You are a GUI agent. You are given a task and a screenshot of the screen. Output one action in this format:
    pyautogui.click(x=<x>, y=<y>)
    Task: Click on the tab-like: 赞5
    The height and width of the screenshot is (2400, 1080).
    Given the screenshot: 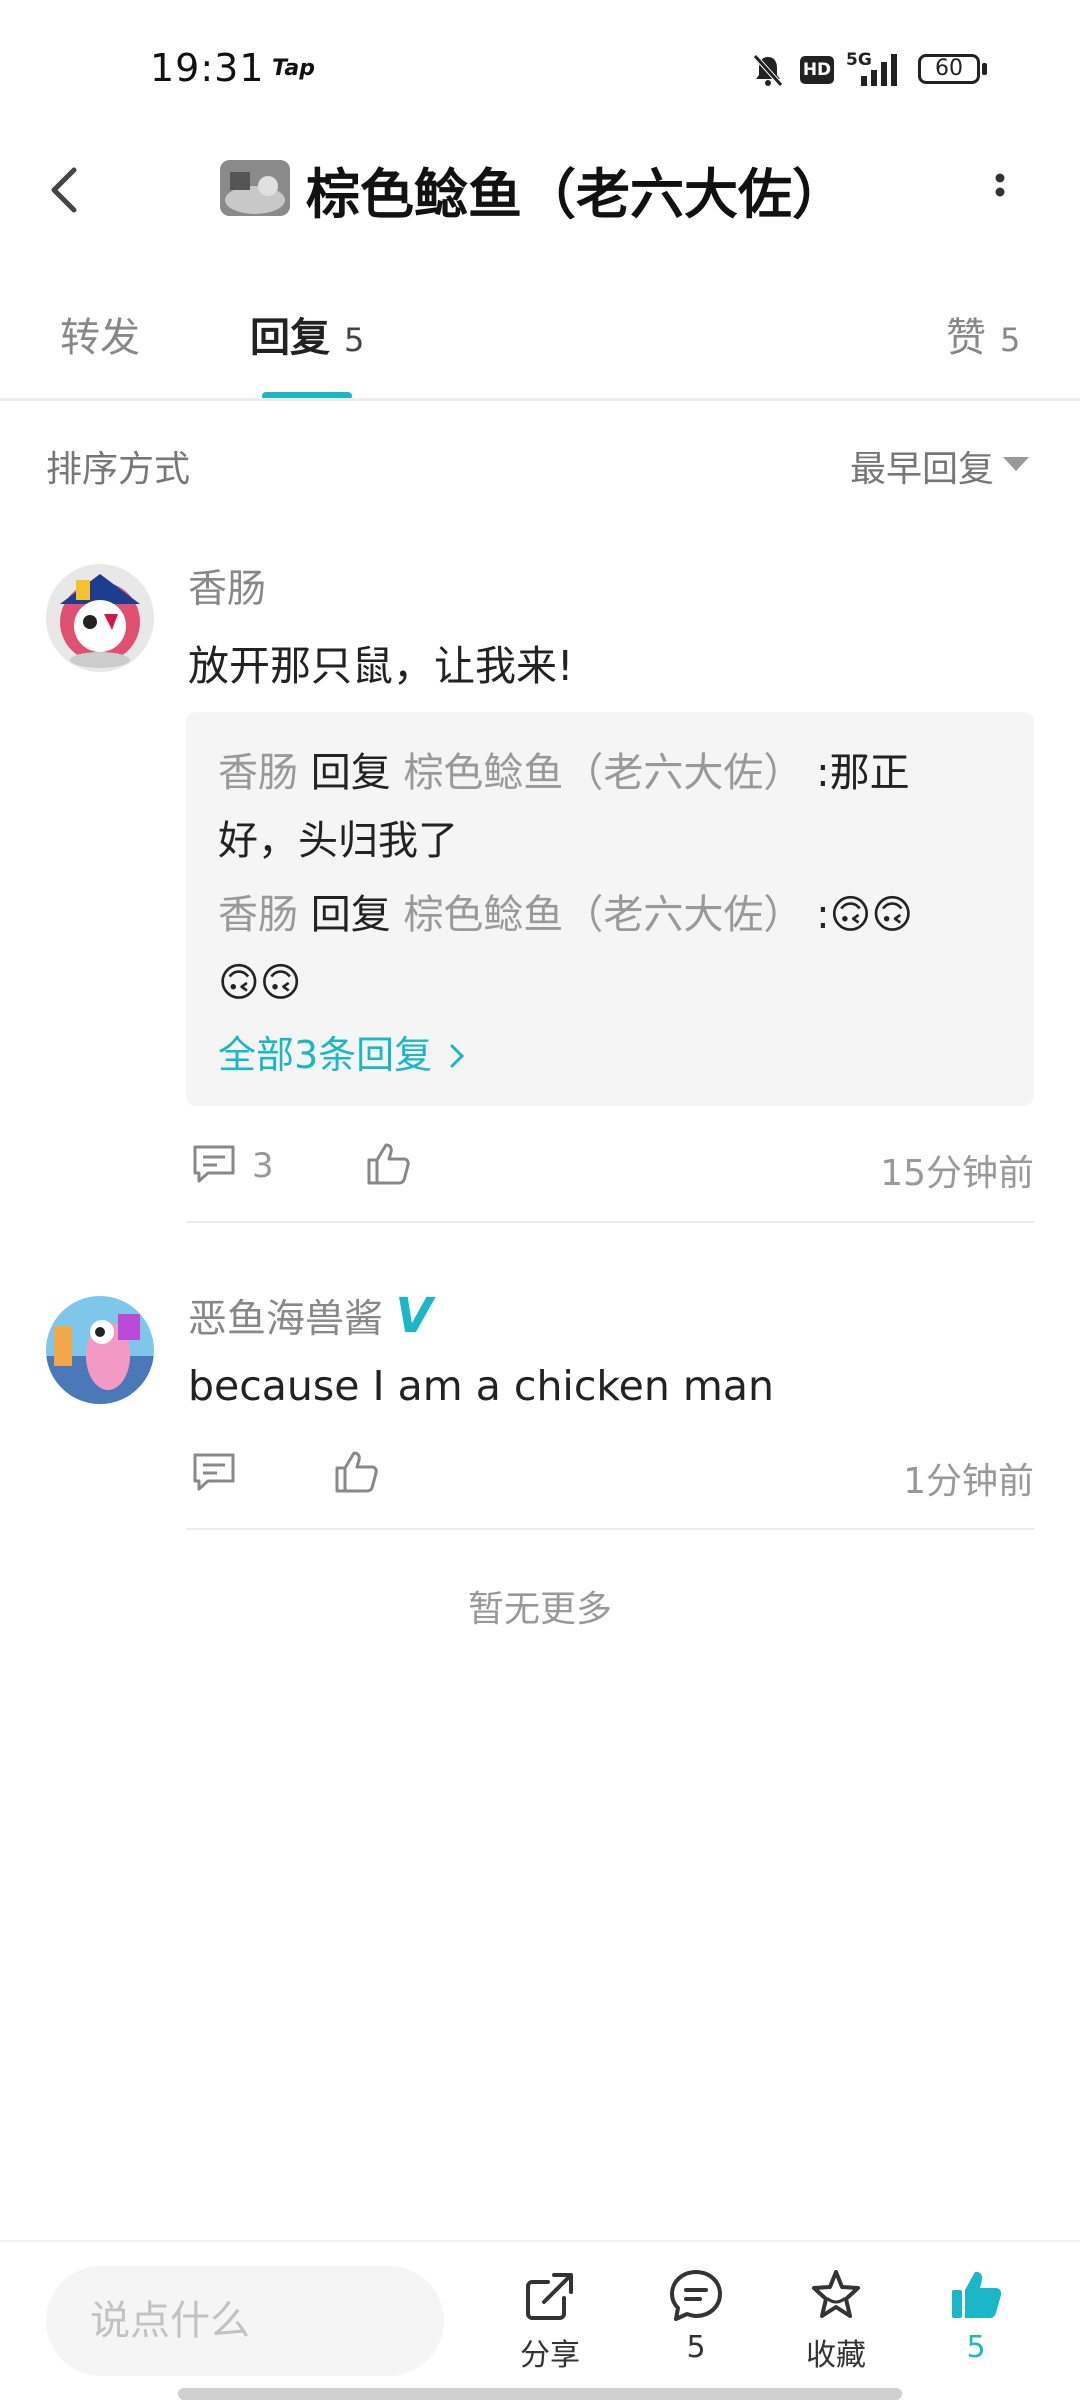 What is the action you would take?
    pyautogui.click(x=983, y=334)
    